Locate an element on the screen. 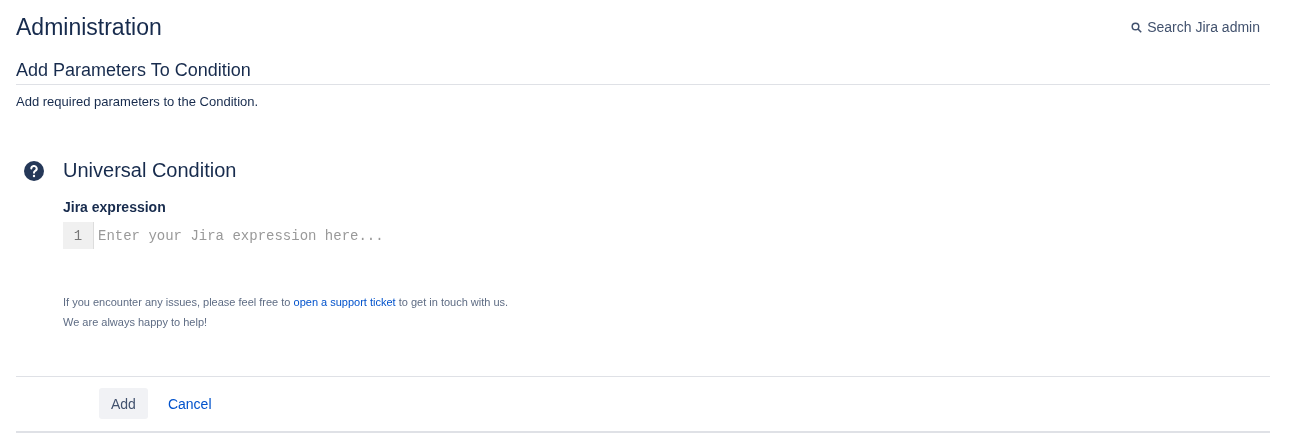 This screenshot has width=1289, height=446. help-icon is located at coordinates (34, 171).